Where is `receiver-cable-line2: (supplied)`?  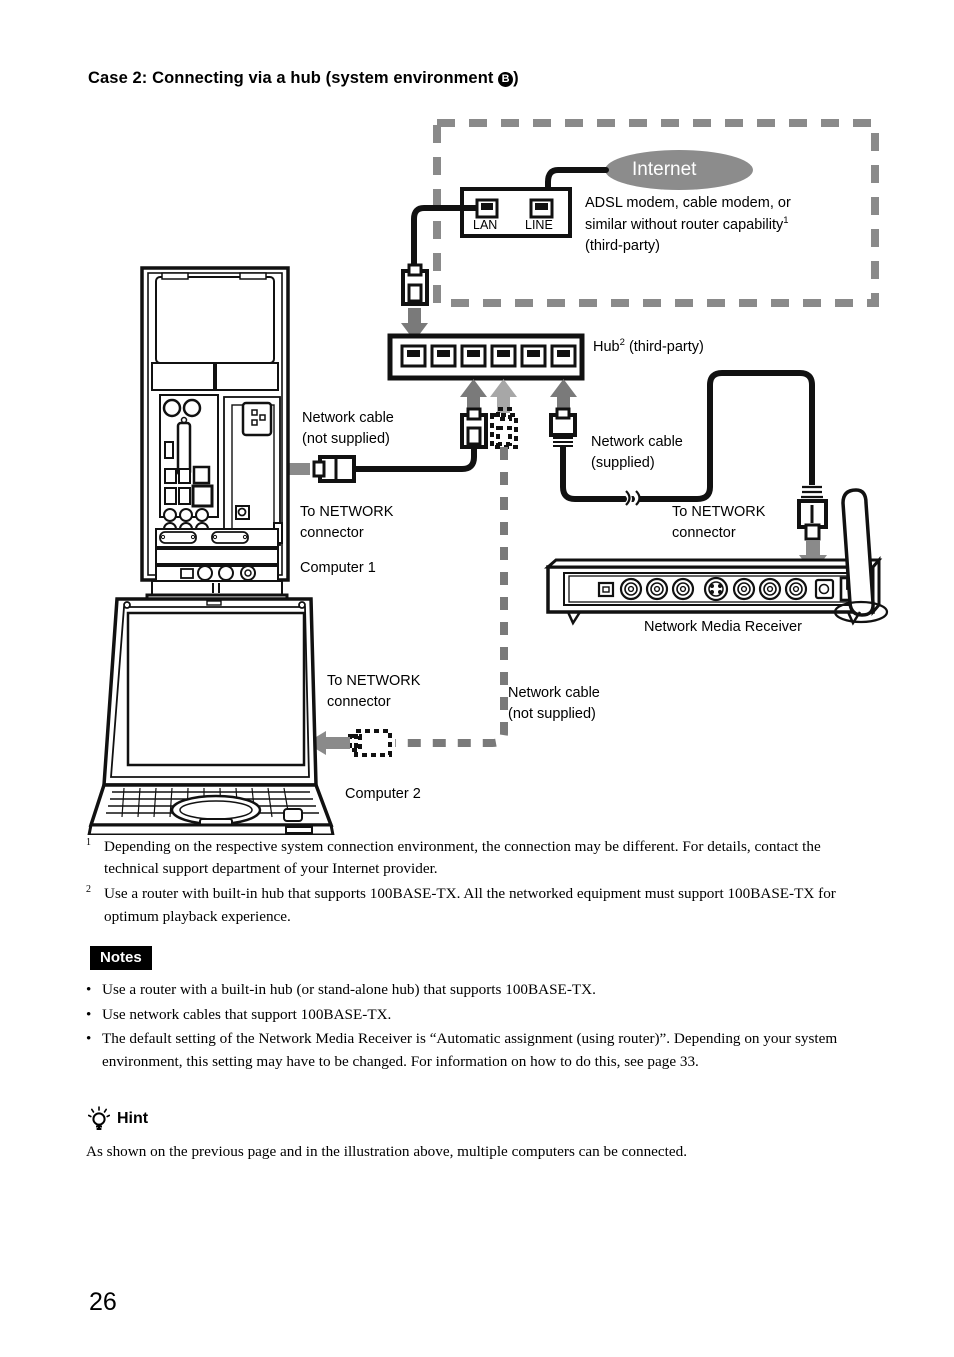 receiver-cable-line2: (supplied) is located at coordinates (623, 463).